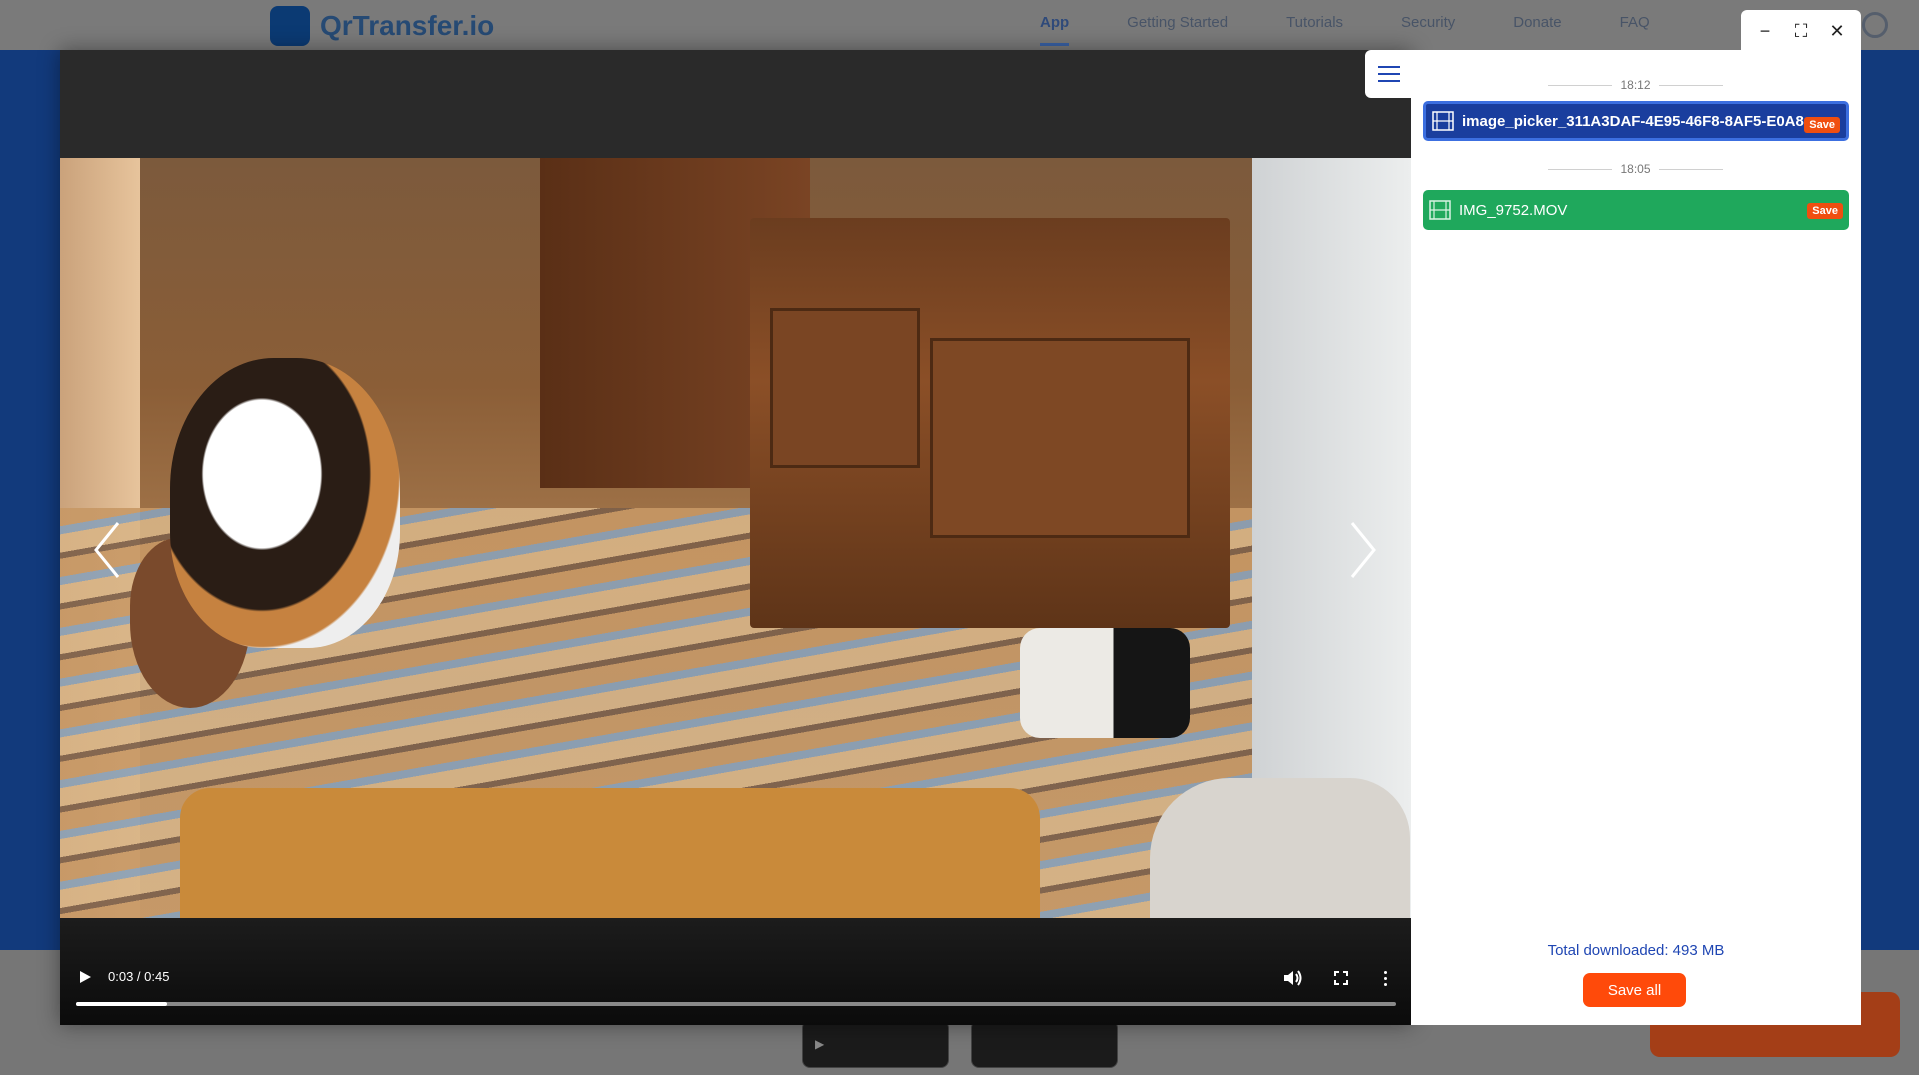  Describe the element at coordinates (1765, 31) in the screenshot. I see `minimize-button: −` at that location.